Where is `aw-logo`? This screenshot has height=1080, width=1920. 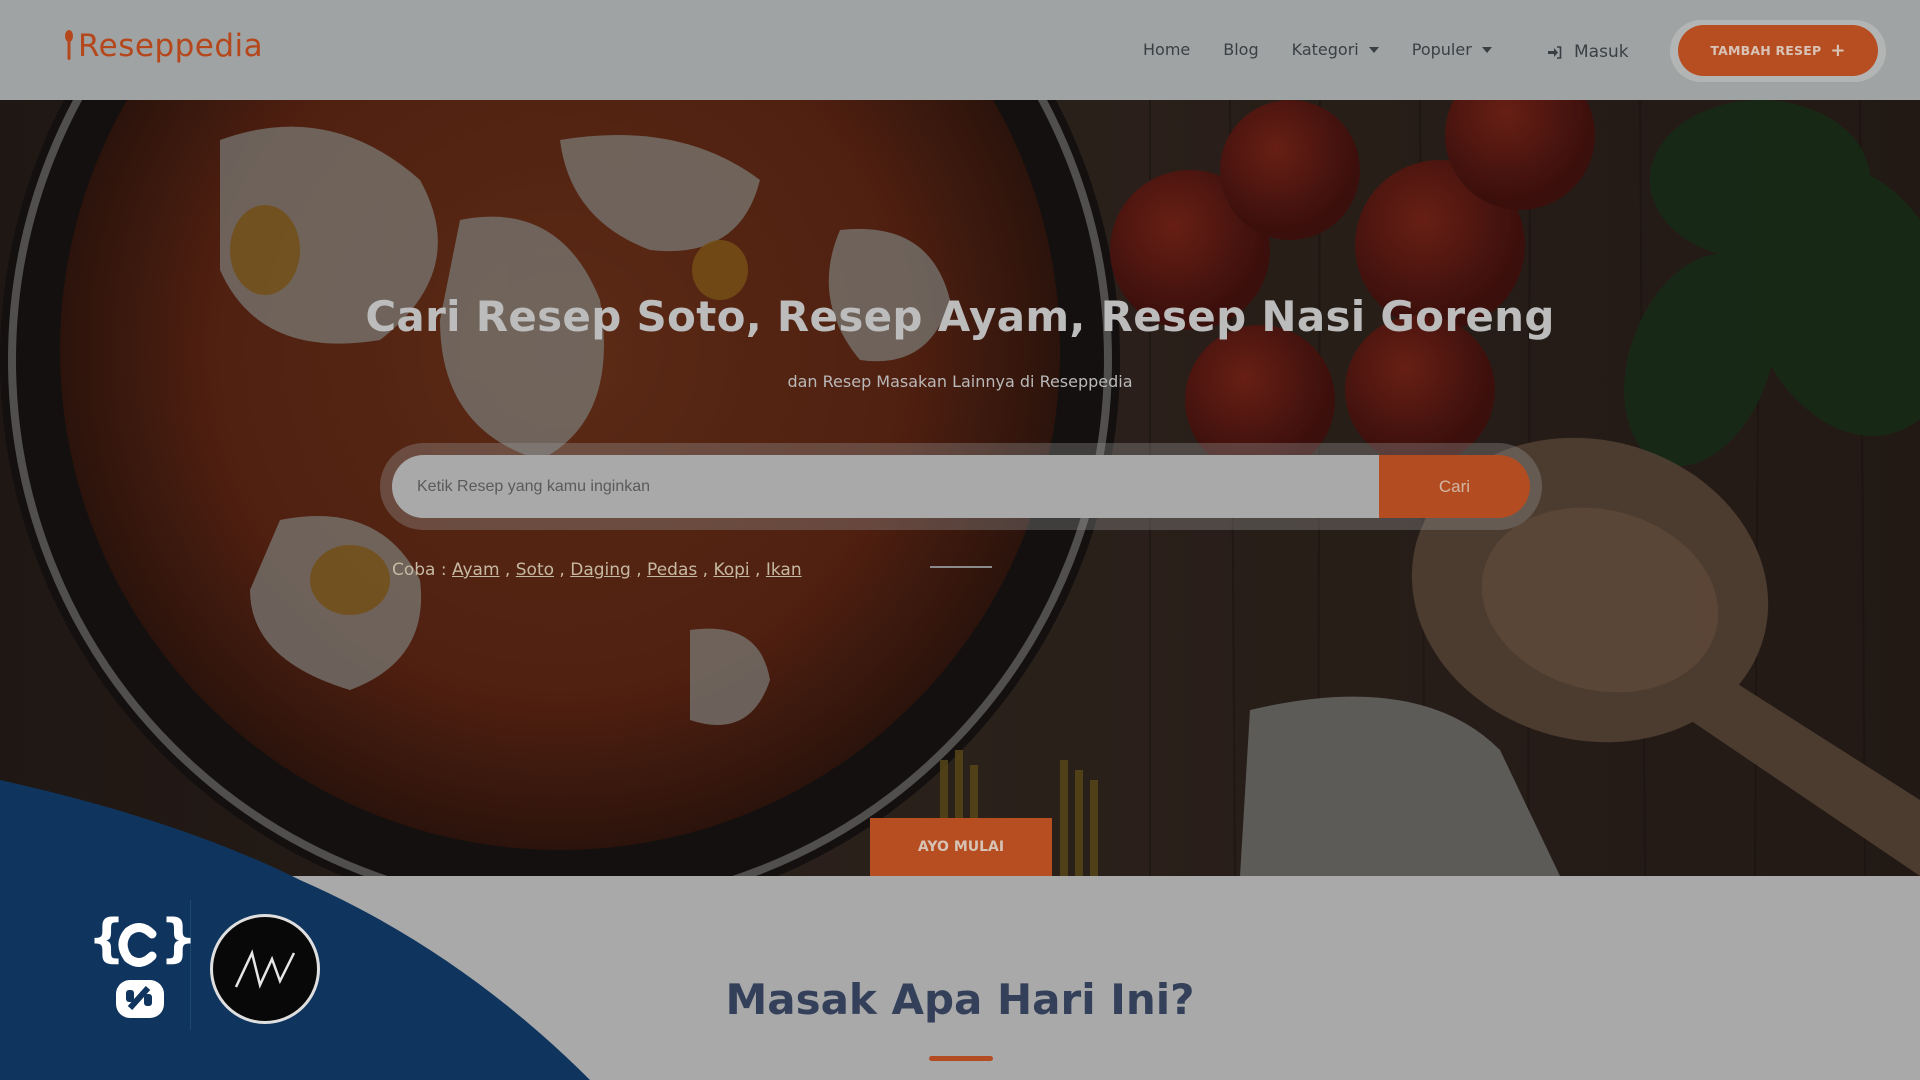
aw-logo is located at coordinates (265, 969).